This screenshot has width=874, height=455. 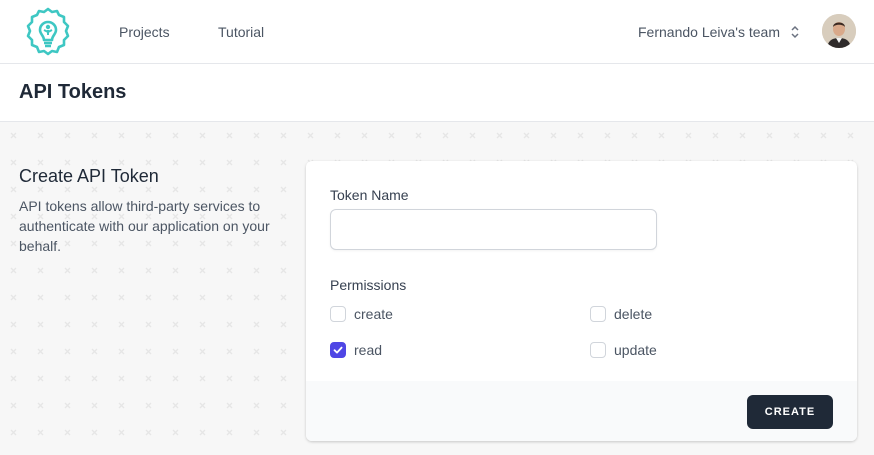 What do you see at coordinates (373, 314) in the screenshot?
I see `permission-label-create: create` at bounding box center [373, 314].